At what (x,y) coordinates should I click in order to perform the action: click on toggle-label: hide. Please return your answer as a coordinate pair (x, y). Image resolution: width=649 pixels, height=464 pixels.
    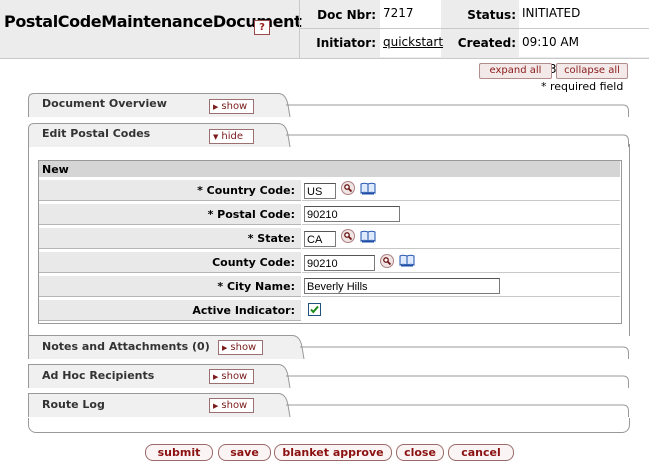
    Looking at the image, I should click on (232, 136).